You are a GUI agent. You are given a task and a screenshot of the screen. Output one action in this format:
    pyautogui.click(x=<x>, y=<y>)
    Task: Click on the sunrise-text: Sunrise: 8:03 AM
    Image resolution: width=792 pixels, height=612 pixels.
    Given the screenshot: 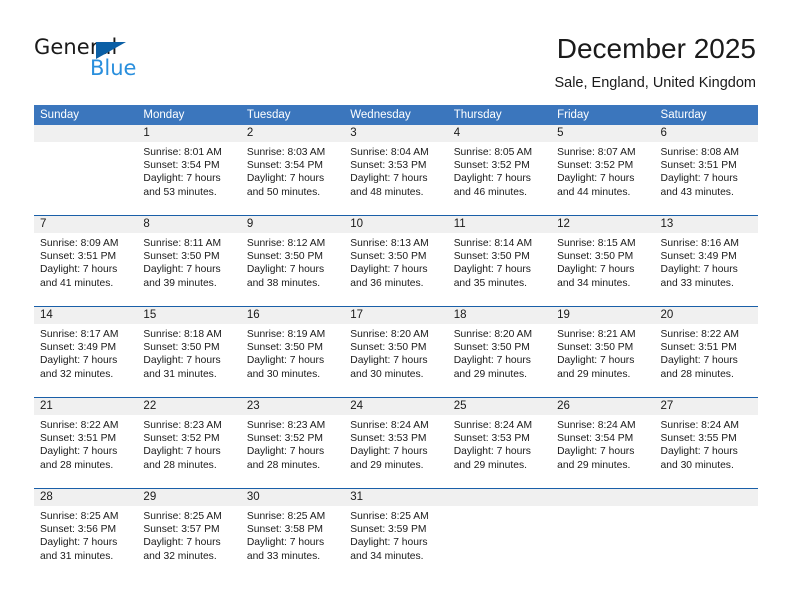 What is the action you would take?
    pyautogui.click(x=286, y=152)
    